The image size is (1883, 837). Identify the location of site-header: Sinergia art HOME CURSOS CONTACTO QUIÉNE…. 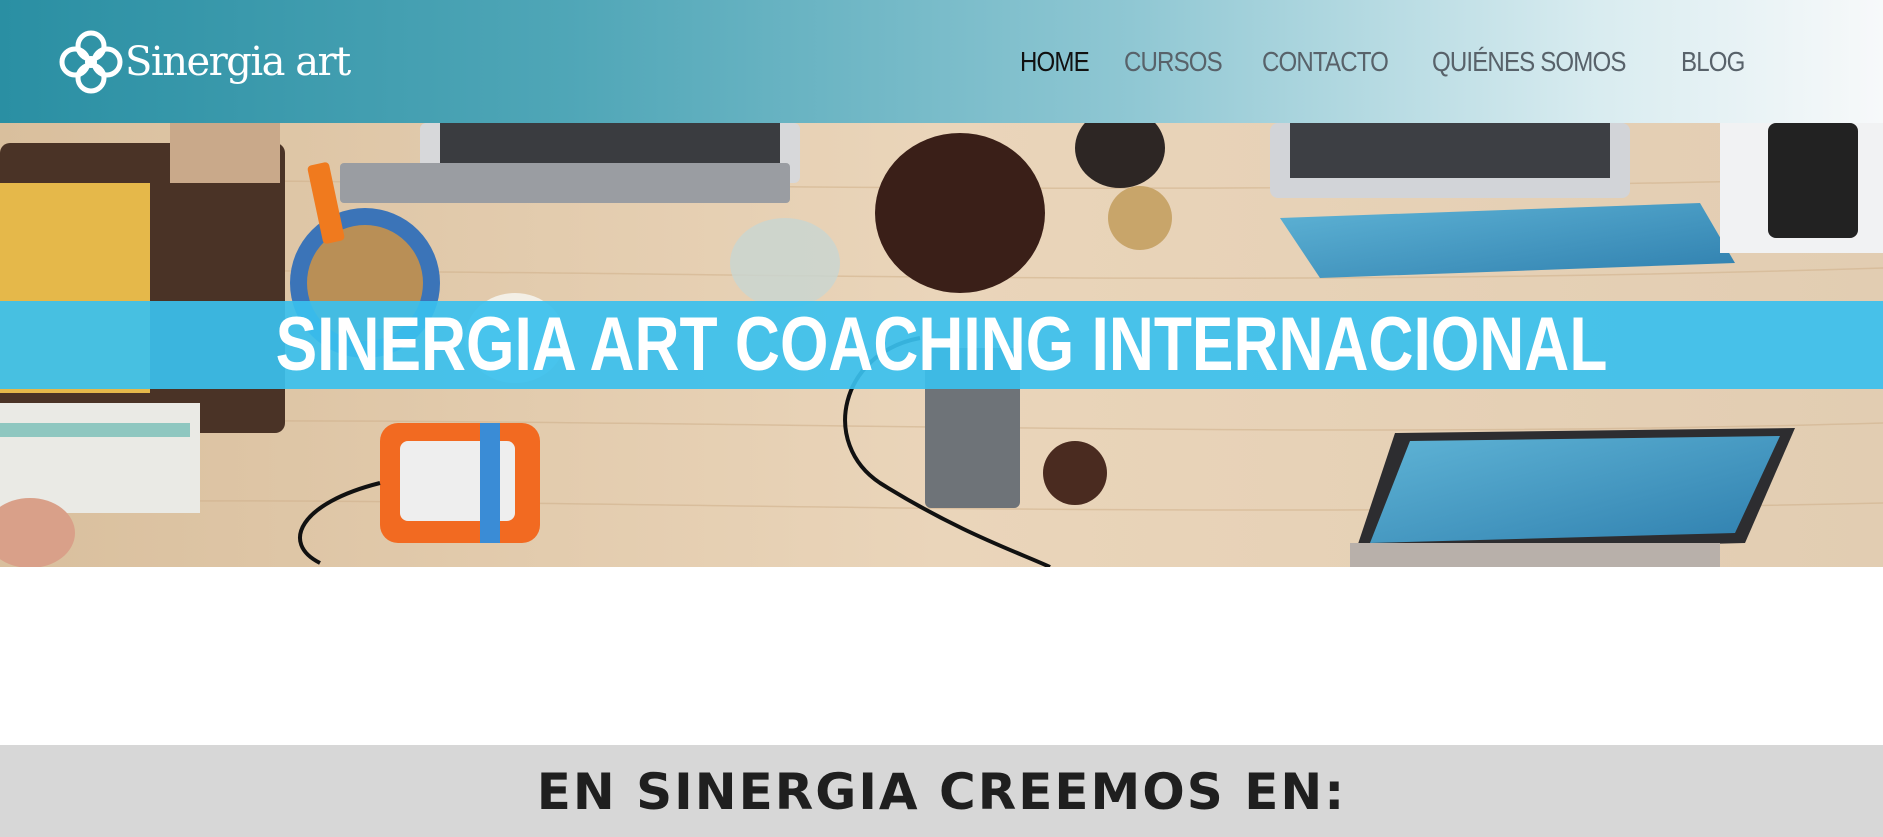
(941, 61).